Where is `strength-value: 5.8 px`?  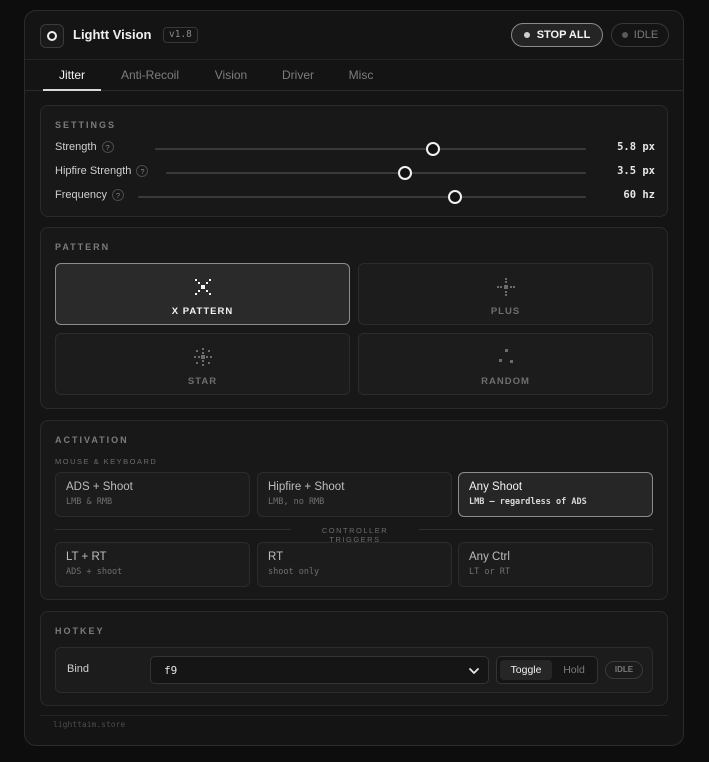 strength-value: 5.8 px is located at coordinates (636, 147).